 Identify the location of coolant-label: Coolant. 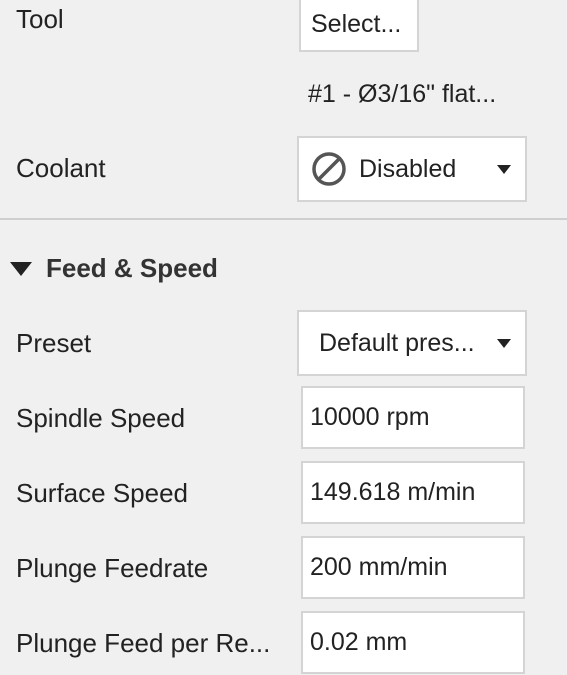
(61, 168).